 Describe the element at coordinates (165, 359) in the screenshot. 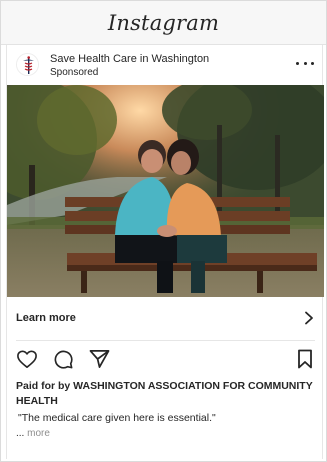

I see `post-actions` at that location.